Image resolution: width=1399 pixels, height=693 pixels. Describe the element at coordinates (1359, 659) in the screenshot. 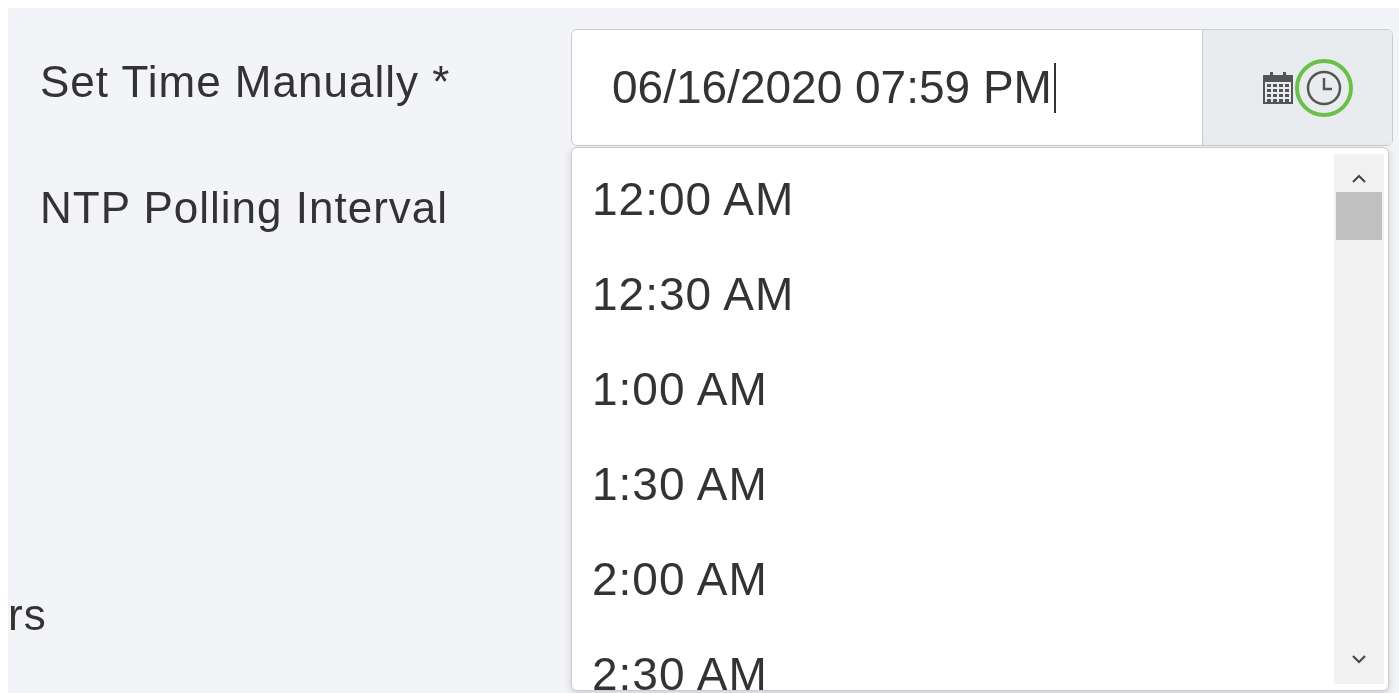

I see `scroll-down-icon` at that location.